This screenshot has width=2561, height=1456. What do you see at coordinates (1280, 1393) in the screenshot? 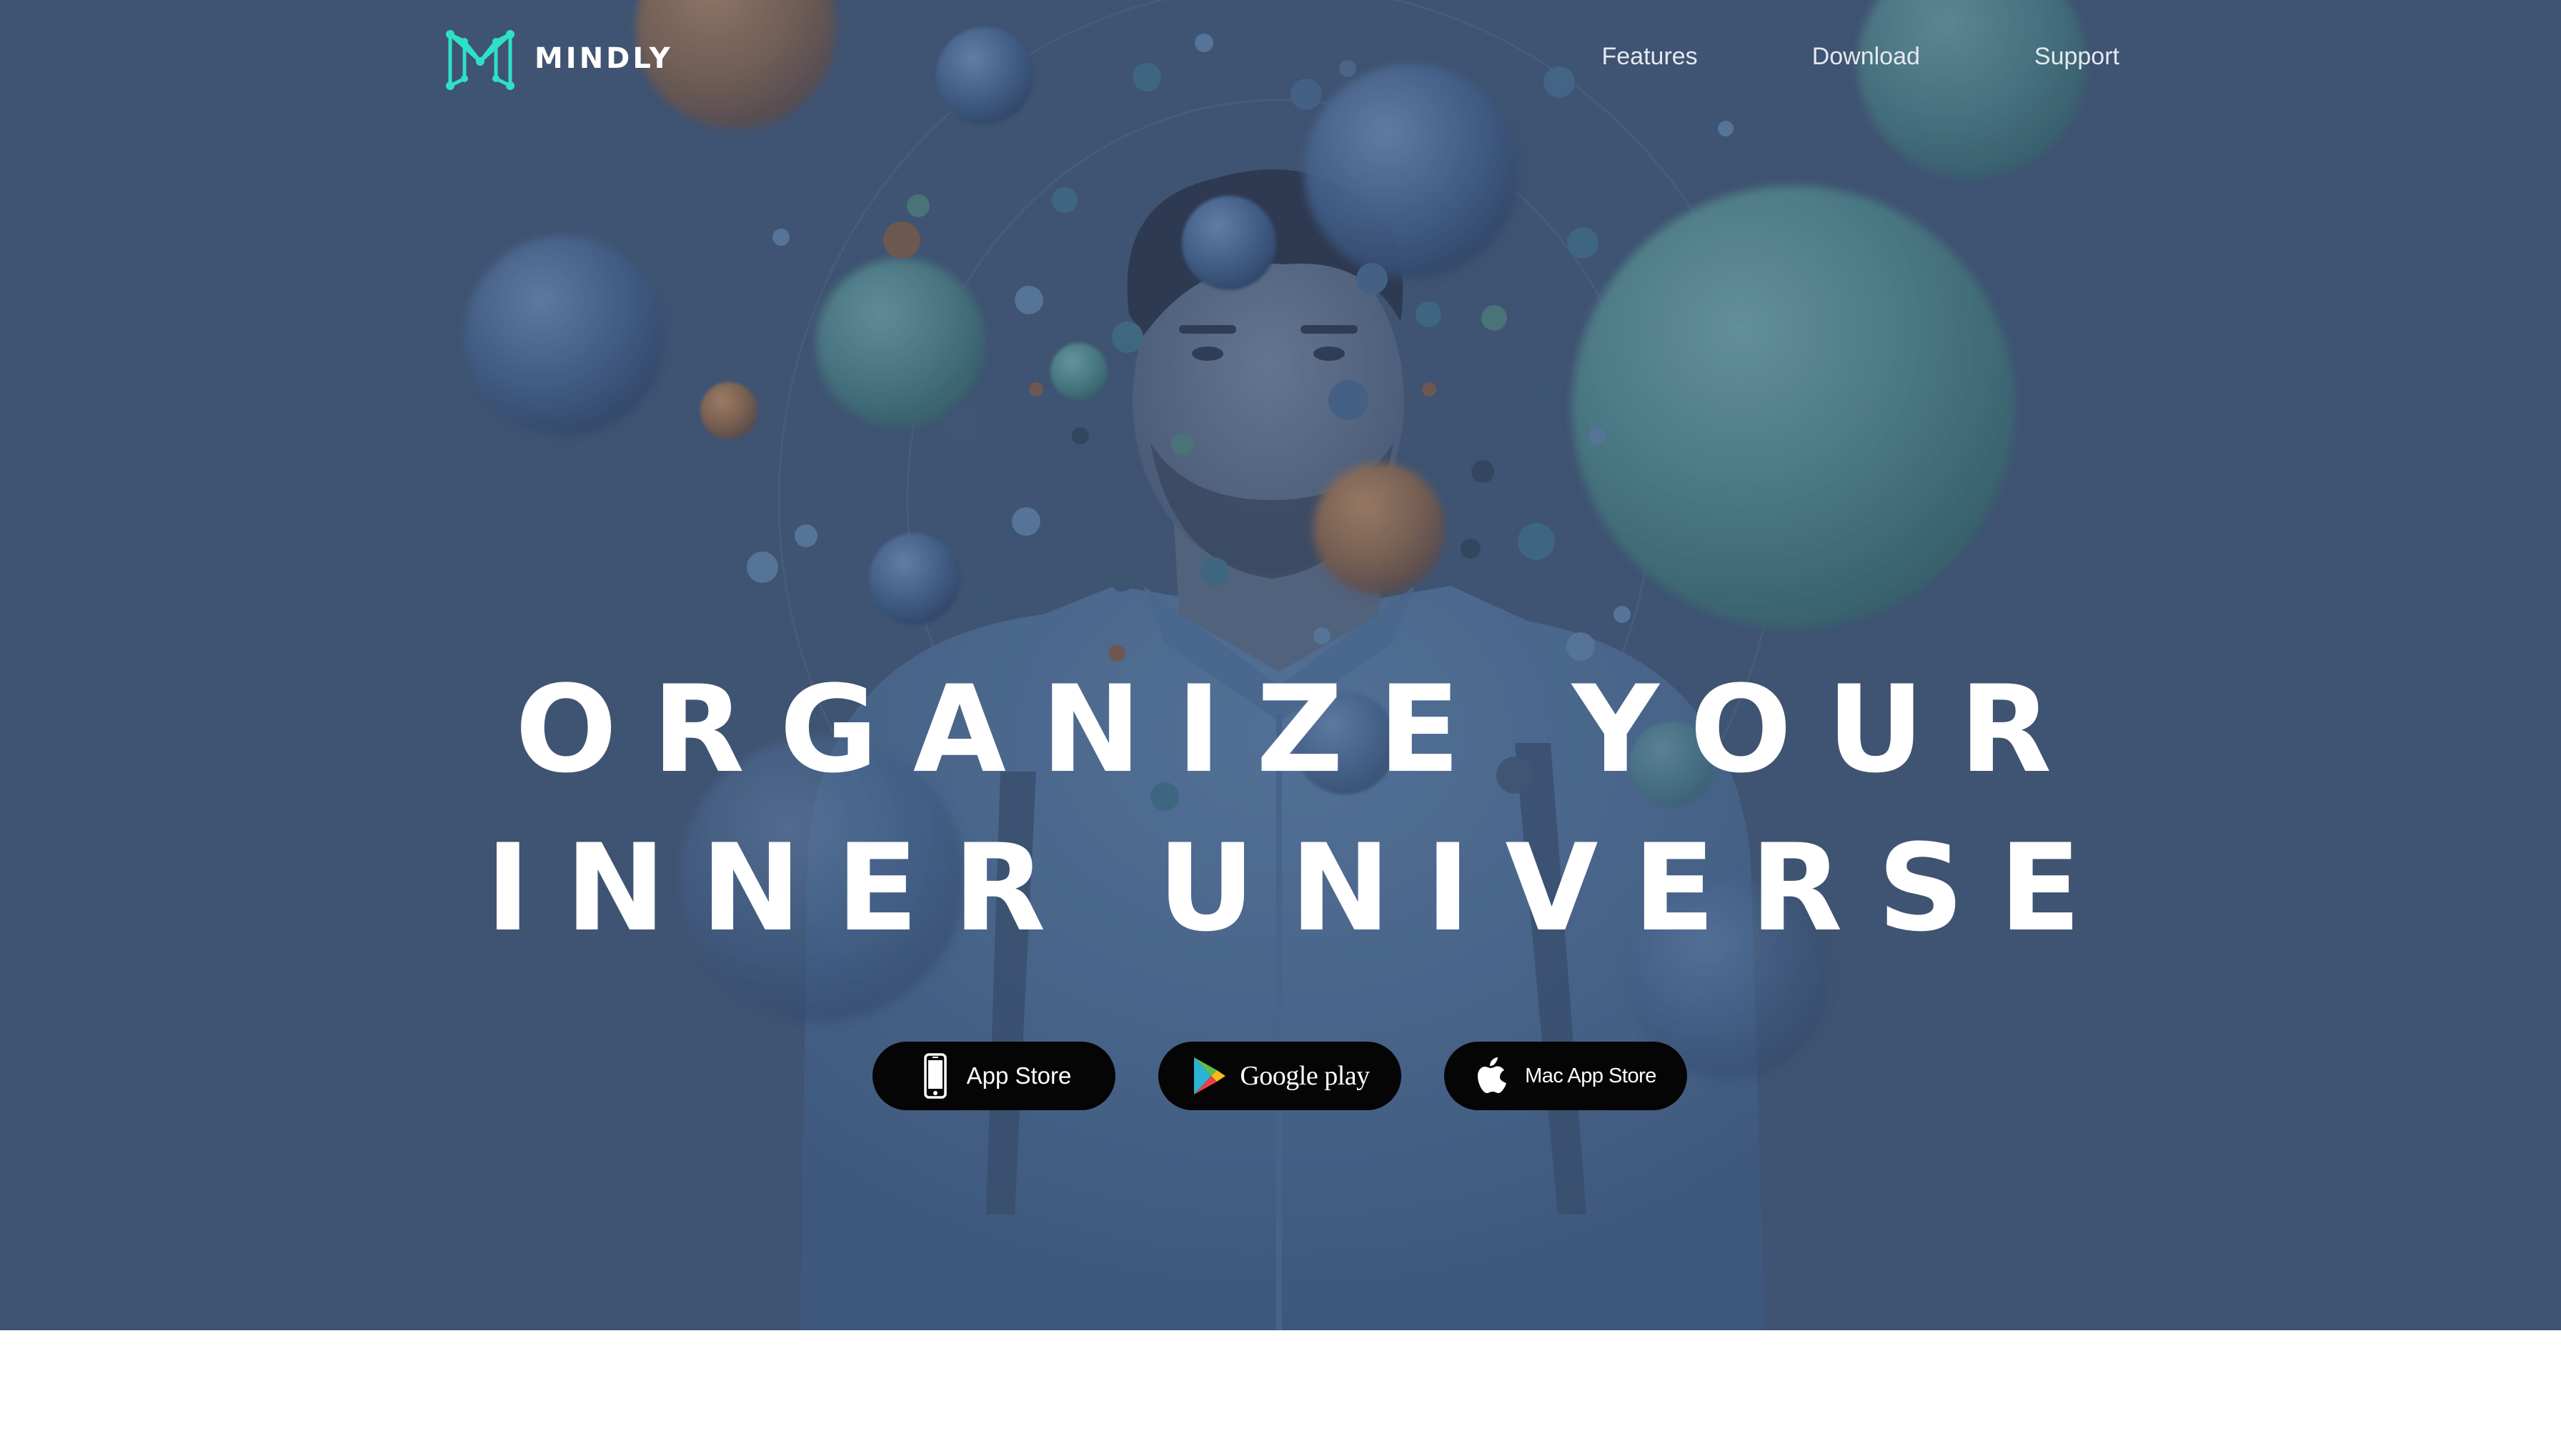
I see `content-section-below-hero` at bounding box center [1280, 1393].